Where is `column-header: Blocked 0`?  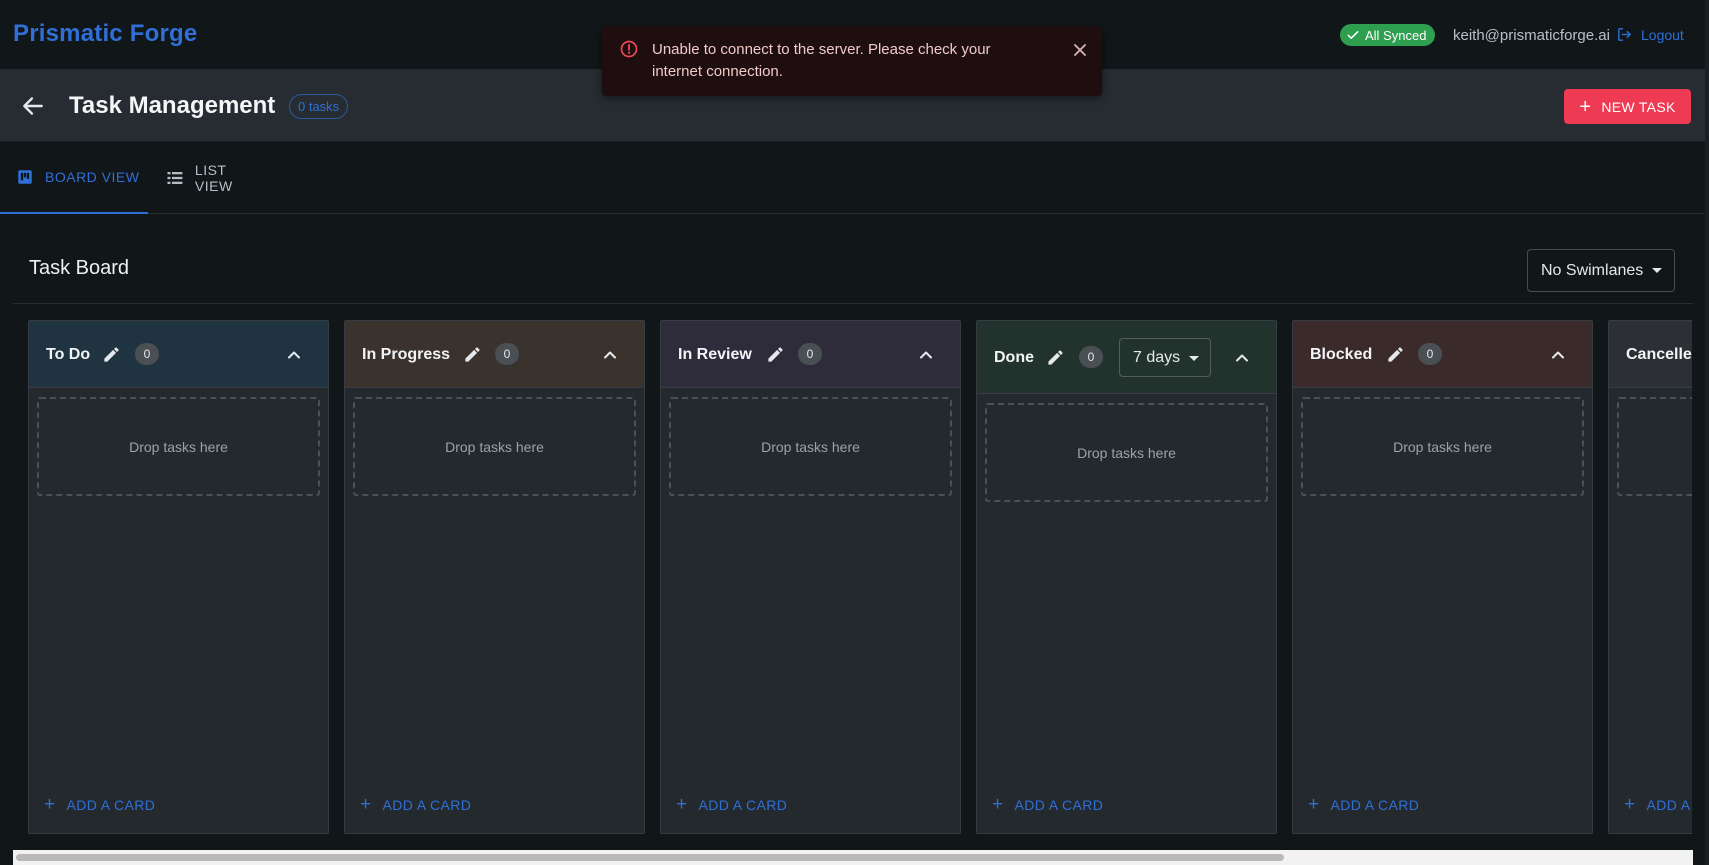 column-header: Blocked 0 is located at coordinates (1442, 354).